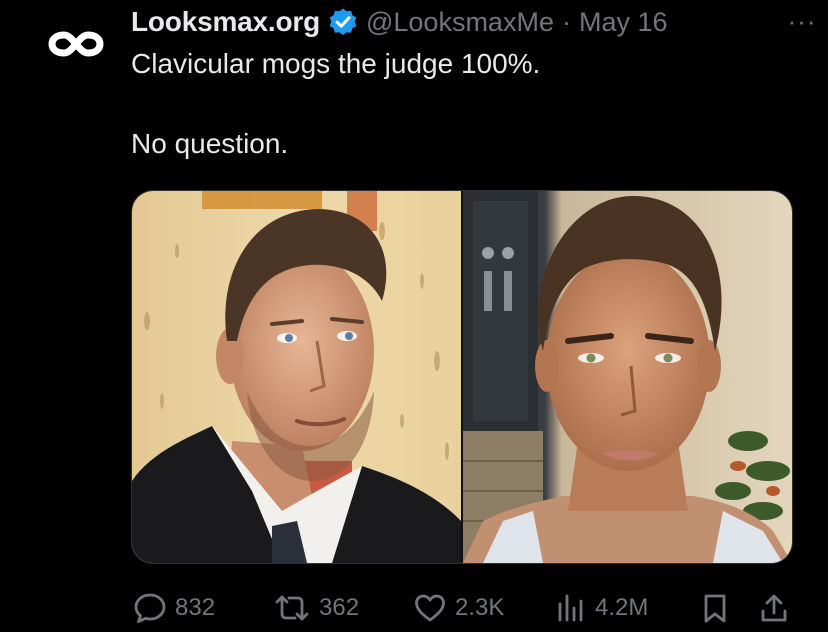 Image resolution: width=828 pixels, height=632 pixels. I want to click on avatar, so click(76, 44).